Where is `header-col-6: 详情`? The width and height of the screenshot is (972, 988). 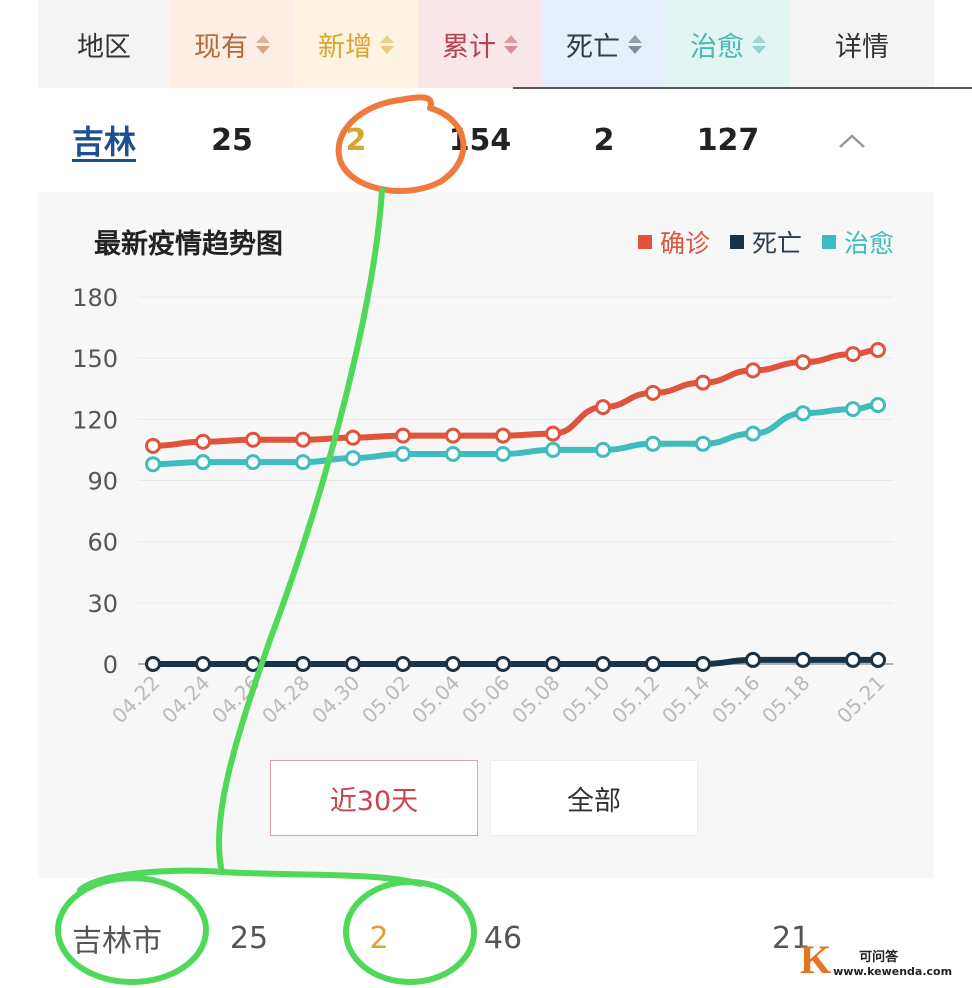
header-col-6: 详情 is located at coordinates (862, 44).